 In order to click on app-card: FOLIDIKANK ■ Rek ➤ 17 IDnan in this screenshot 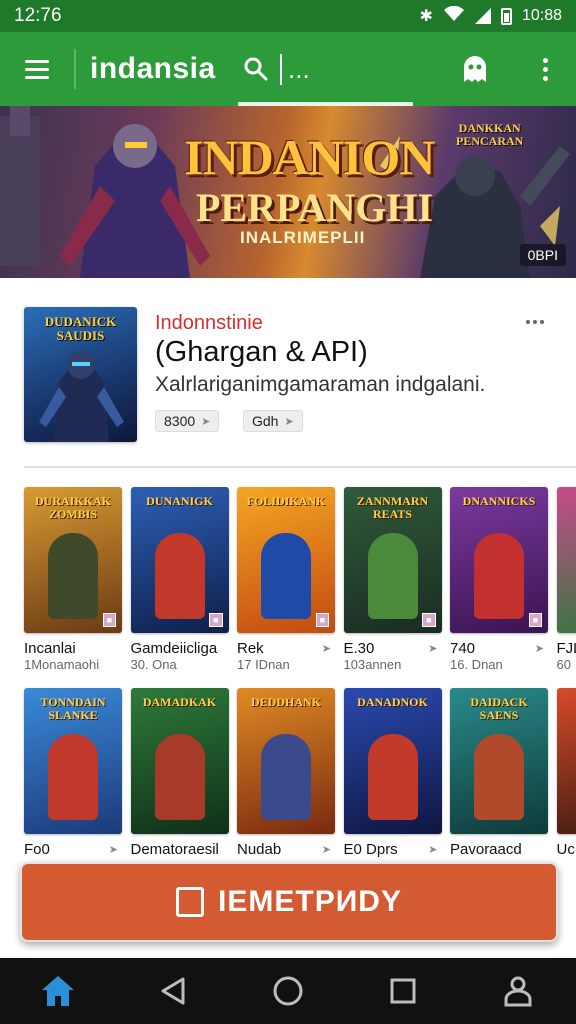, I will do `click(286, 582)`.